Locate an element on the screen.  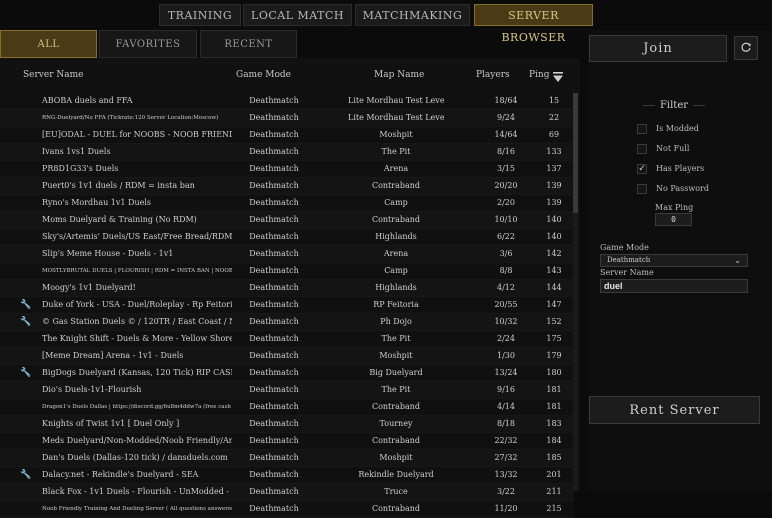
max-ping-input: 0 is located at coordinates (673, 219).